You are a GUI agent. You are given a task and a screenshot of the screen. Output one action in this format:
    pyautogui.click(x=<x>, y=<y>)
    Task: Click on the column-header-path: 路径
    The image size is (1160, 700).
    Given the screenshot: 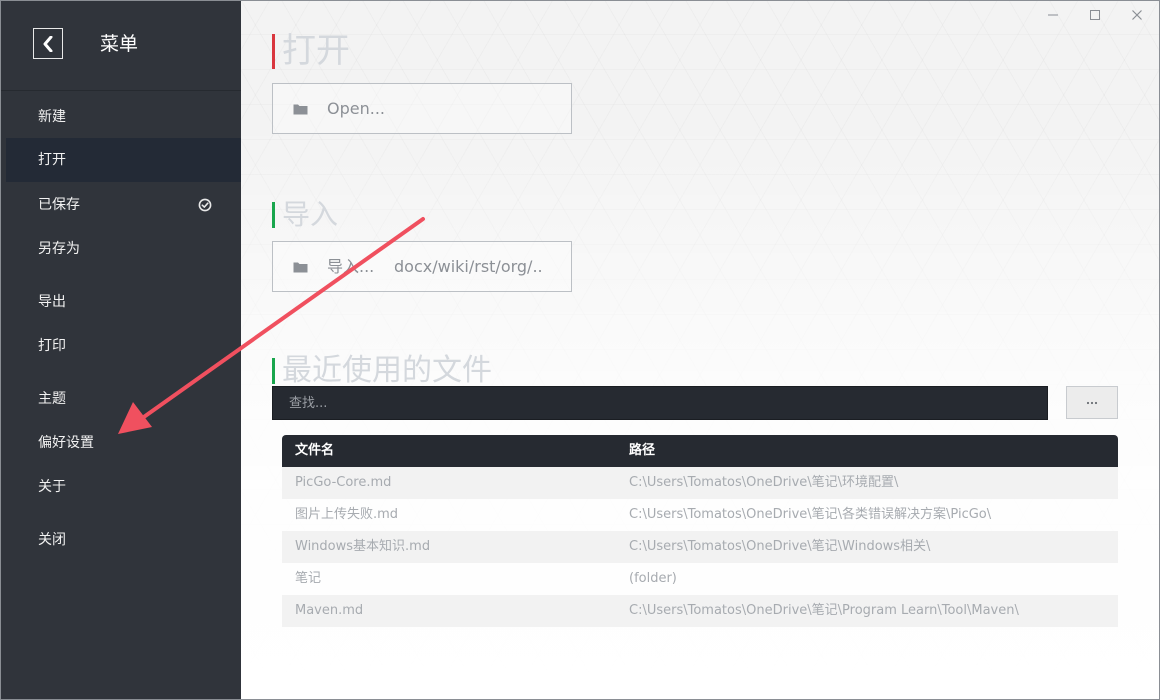 What is the action you would take?
    pyautogui.click(x=642, y=451)
    